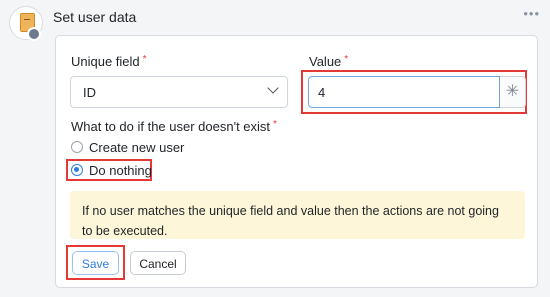  I want to click on chevron-down-icon, so click(273, 88).